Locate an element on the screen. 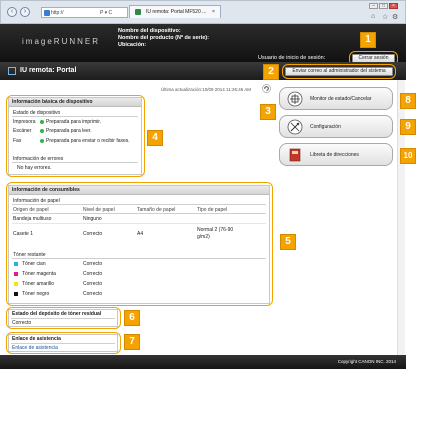 This screenshot has height=428, width=424. email-admin-highlight is located at coordinates (339, 71).